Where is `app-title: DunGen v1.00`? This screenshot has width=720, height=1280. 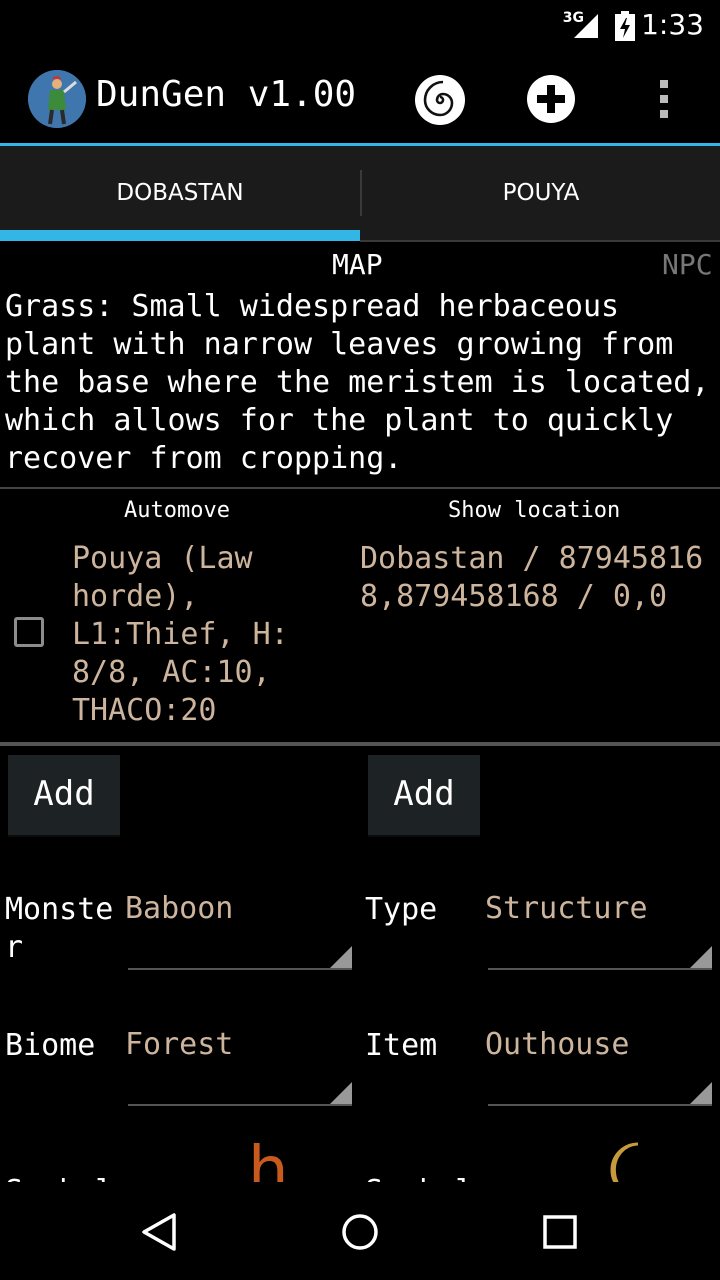
app-title: DunGen v1.00 is located at coordinates (226, 94).